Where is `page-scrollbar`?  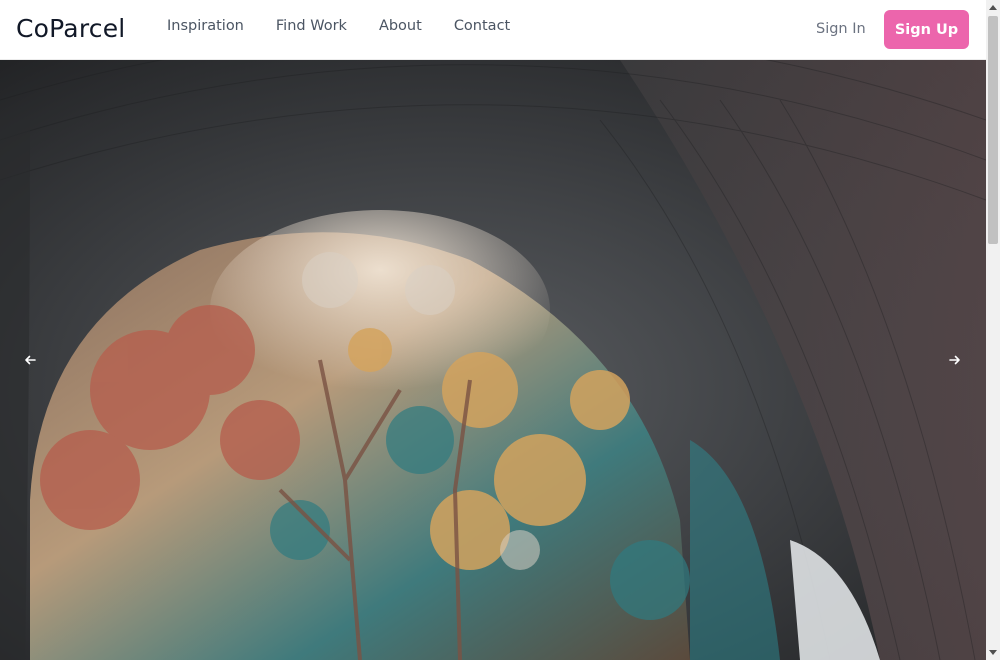
page-scrollbar is located at coordinates (993, 330).